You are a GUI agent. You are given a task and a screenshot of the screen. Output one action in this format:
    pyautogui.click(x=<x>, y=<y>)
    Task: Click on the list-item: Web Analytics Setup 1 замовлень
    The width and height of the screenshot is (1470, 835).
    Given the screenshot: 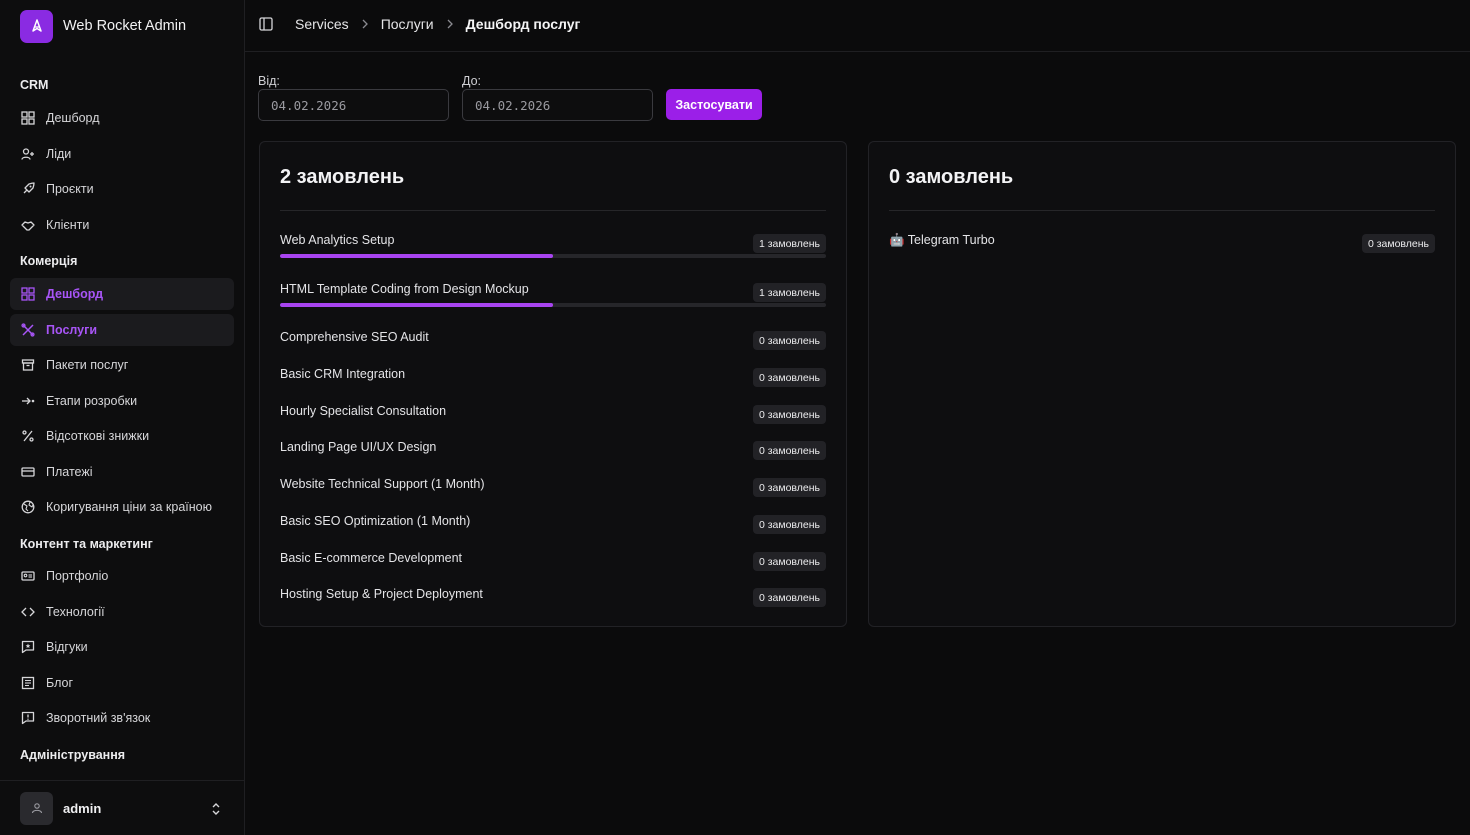 What is the action you would take?
    pyautogui.click(x=553, y=248)
    